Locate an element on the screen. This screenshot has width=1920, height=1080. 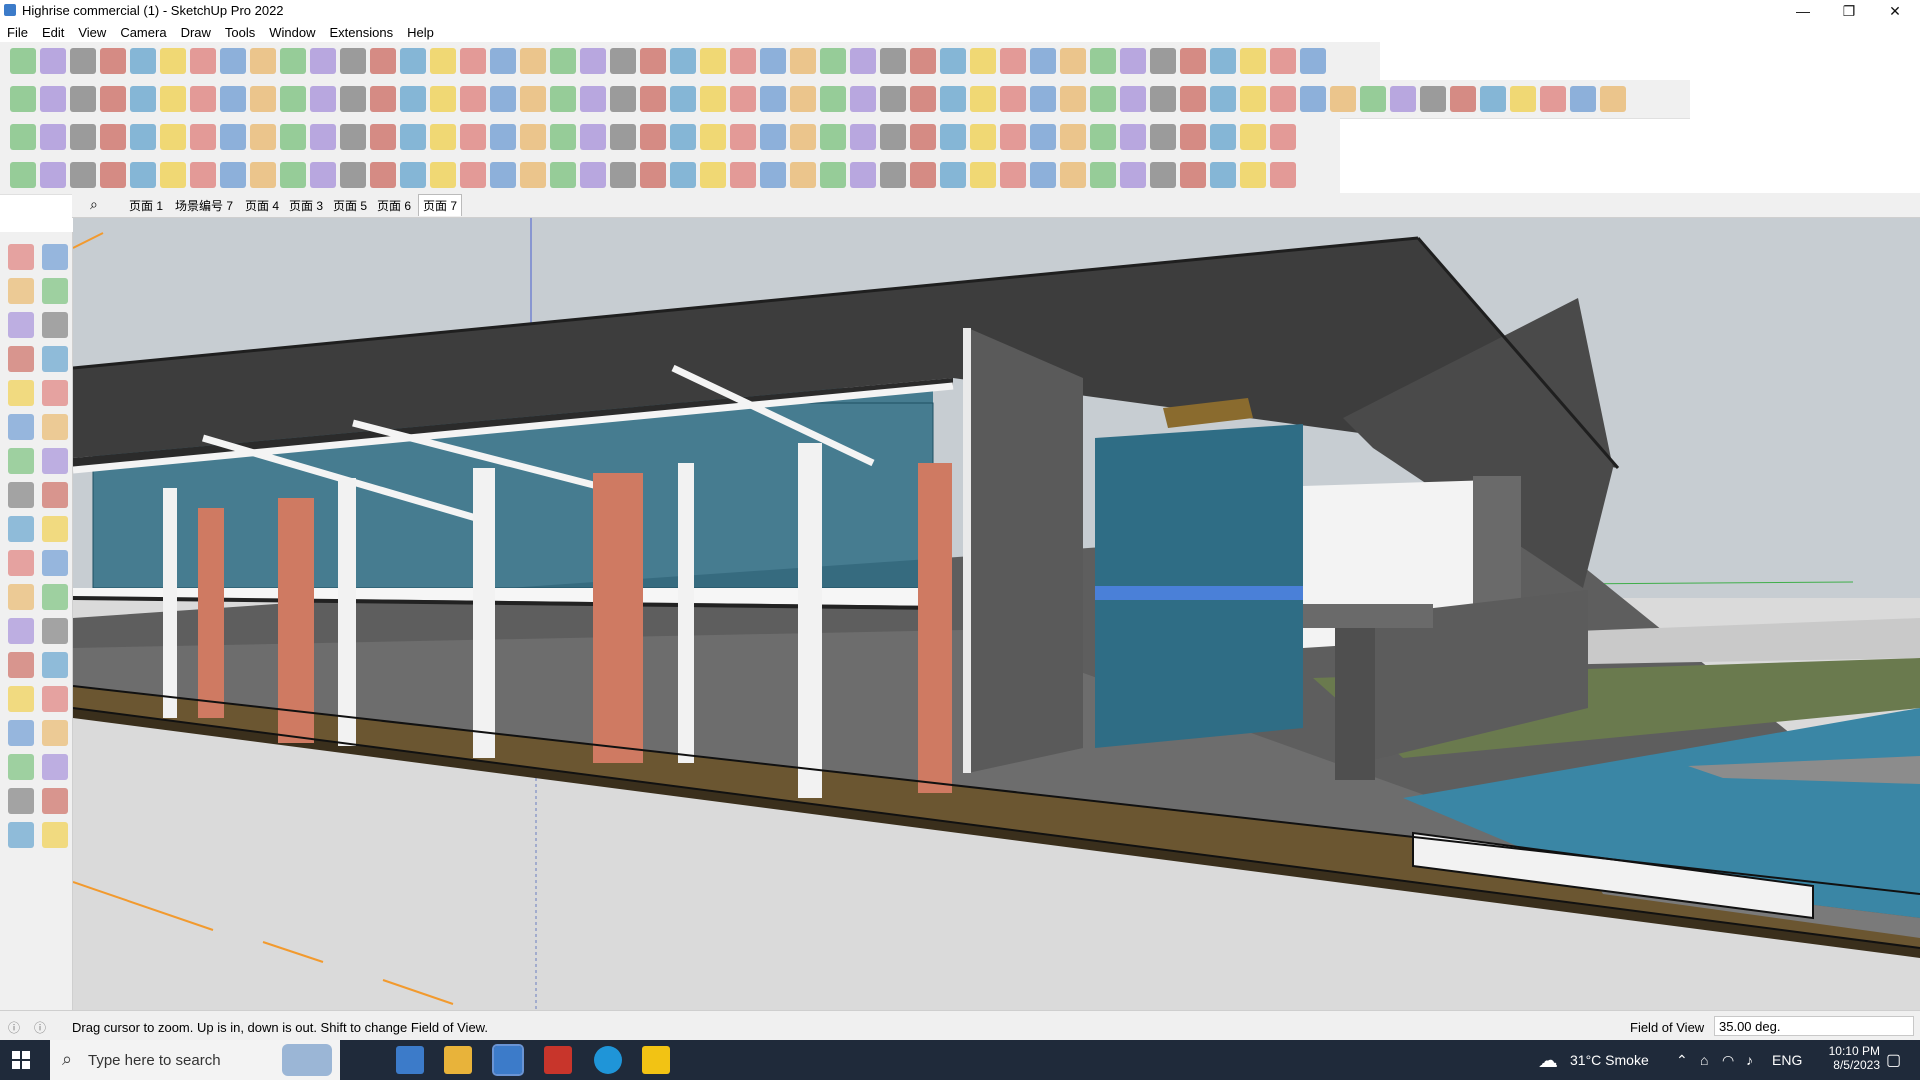
menu-extensions: Extensions is located at coordinates (362, 32).